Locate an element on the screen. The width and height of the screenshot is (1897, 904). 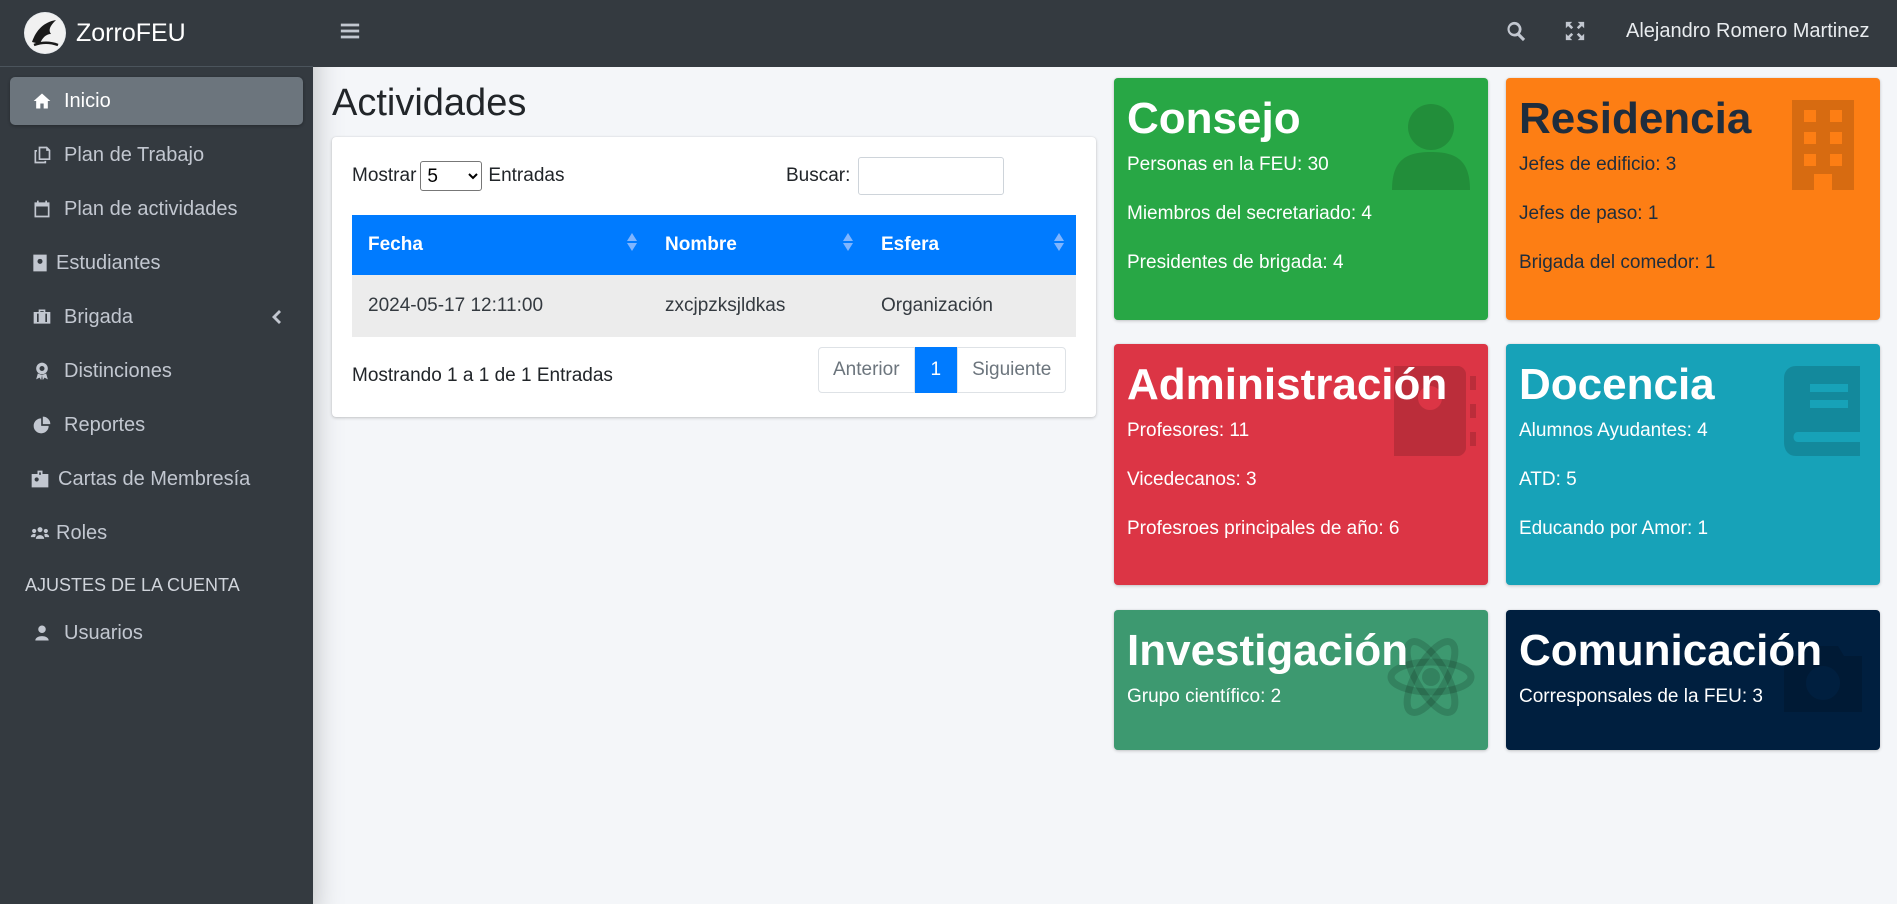
investigacion-box: Investigación Grupo científico: 2 is located at coordinates (1301, 680).